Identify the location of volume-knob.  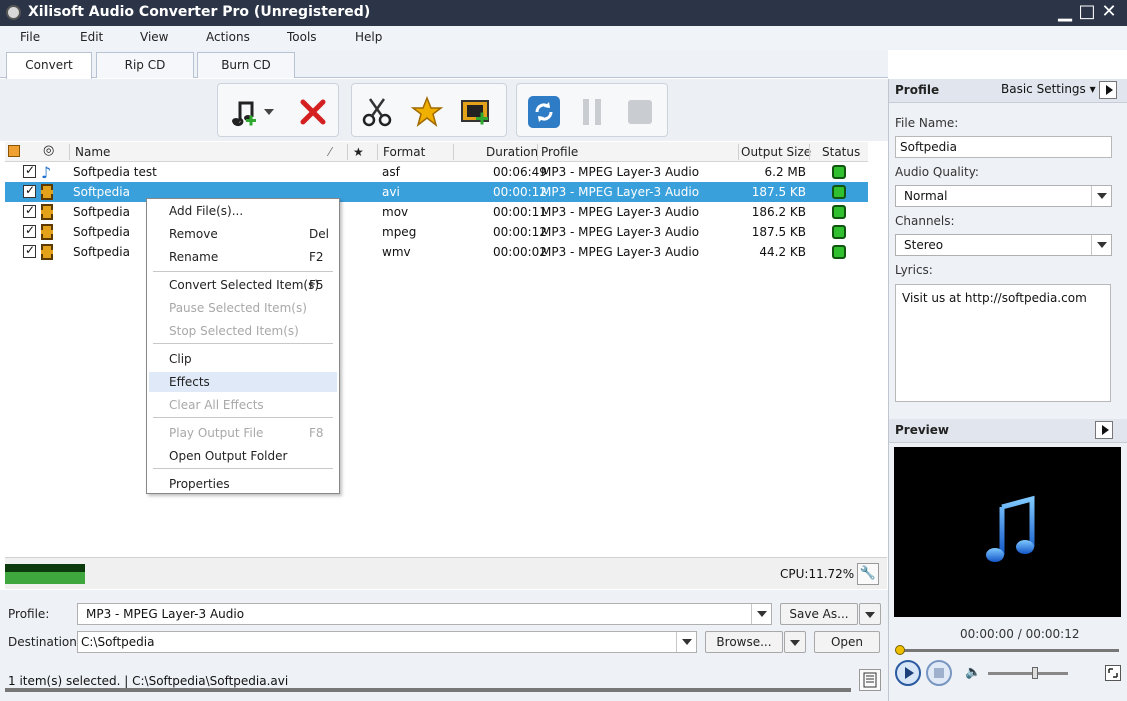
(1035, 673).